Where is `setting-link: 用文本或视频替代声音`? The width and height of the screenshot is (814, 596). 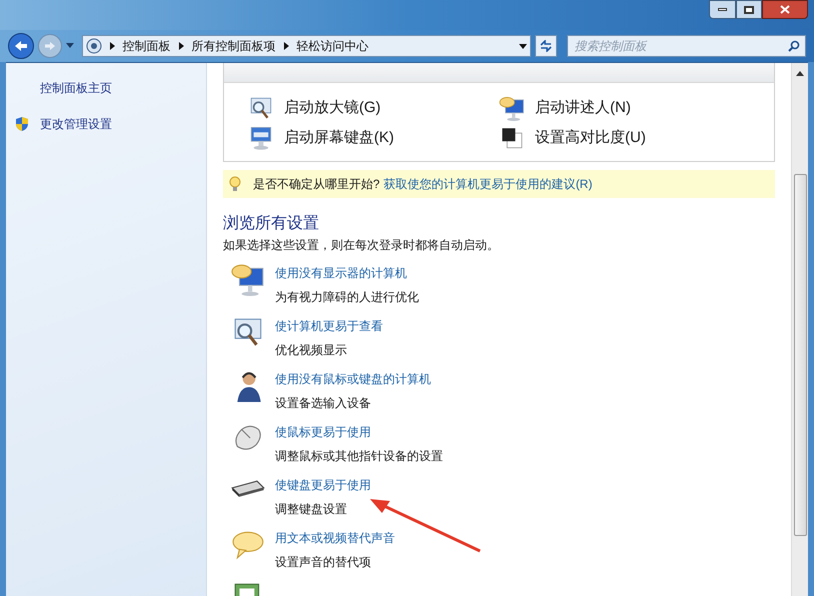
setting-link: 用文本或视频替代声音 is located at coordinates (335, 538).